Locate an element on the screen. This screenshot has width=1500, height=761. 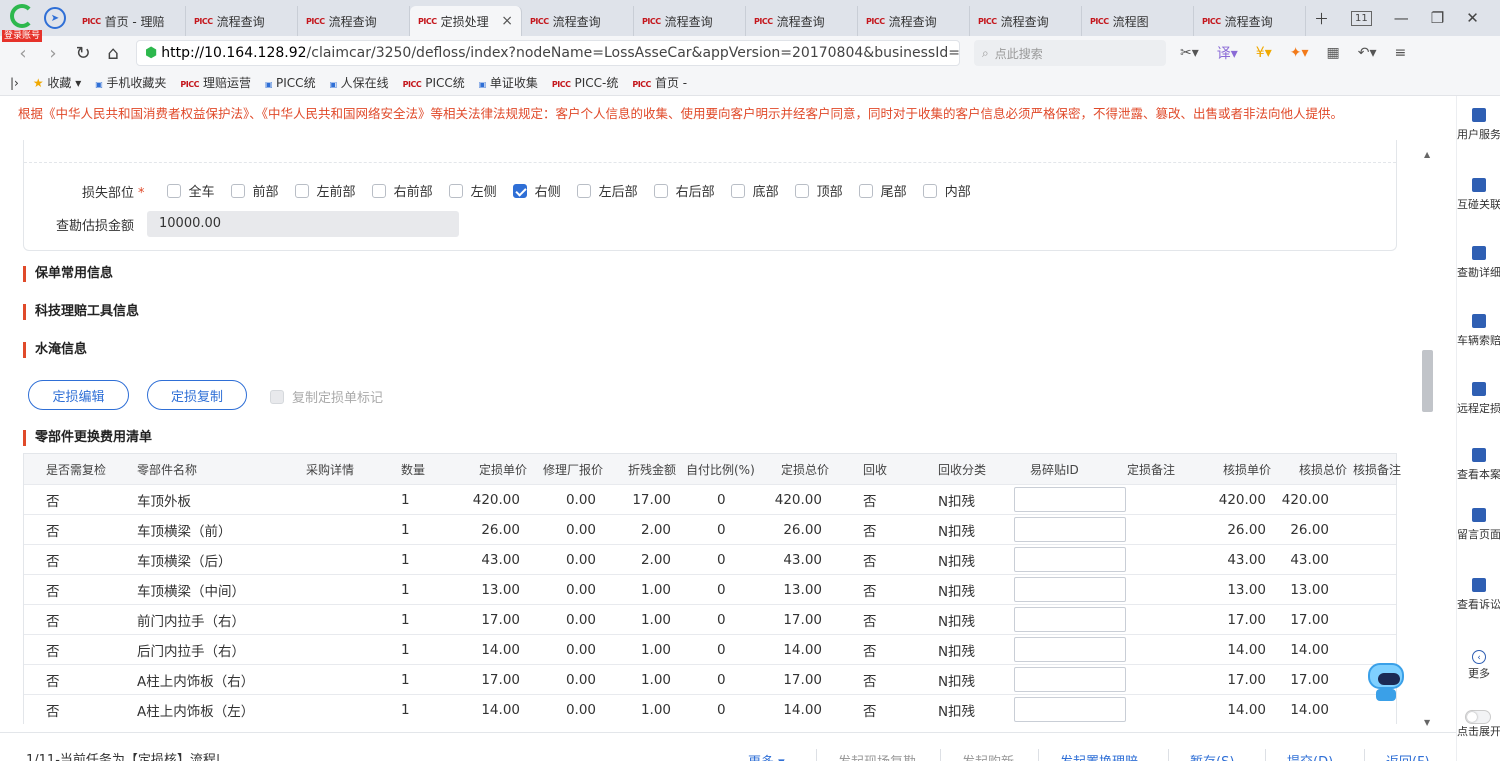
tab-9: PICC 流程查询 is located at coordinates (1026, 21).